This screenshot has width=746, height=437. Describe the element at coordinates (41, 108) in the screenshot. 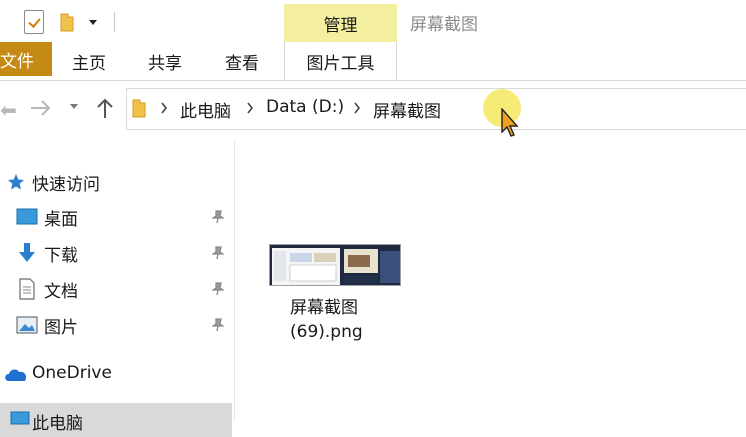

I see `forward-arrow-icon` at that location.